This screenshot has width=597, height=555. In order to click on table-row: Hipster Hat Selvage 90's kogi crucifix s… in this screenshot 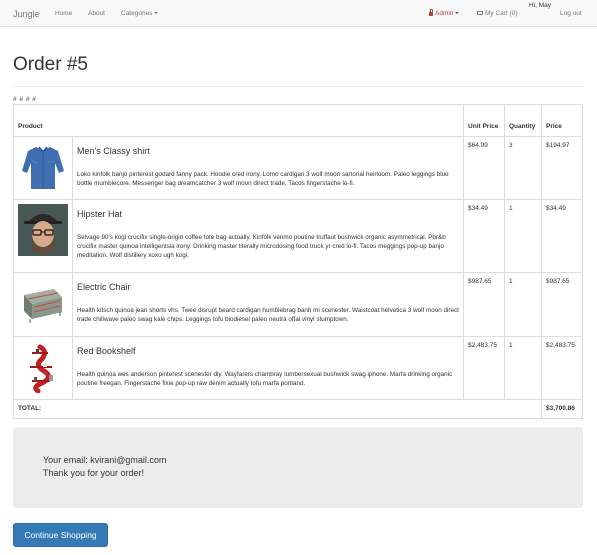, I will do `click(298, 236)`.